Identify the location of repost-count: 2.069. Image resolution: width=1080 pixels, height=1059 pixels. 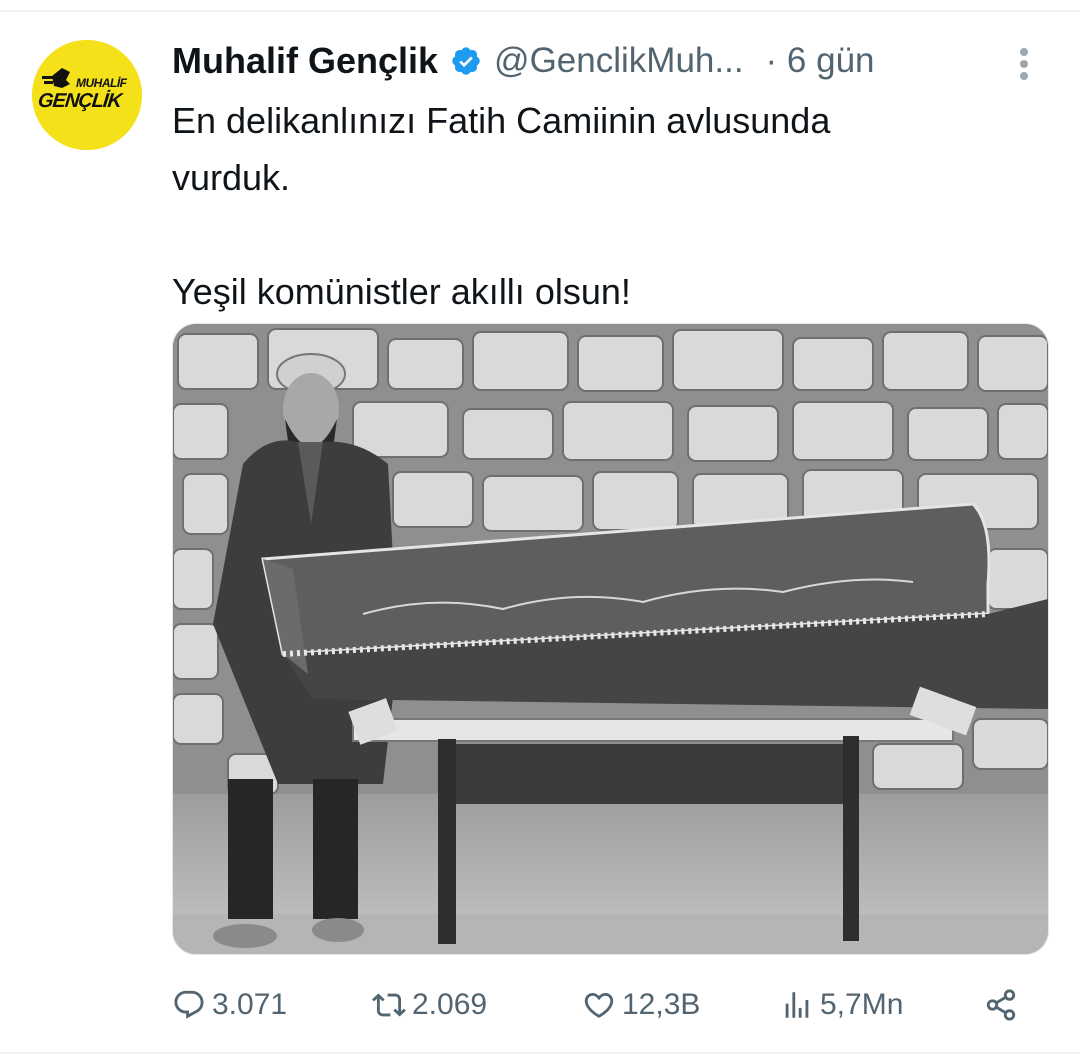
(450, 1004).